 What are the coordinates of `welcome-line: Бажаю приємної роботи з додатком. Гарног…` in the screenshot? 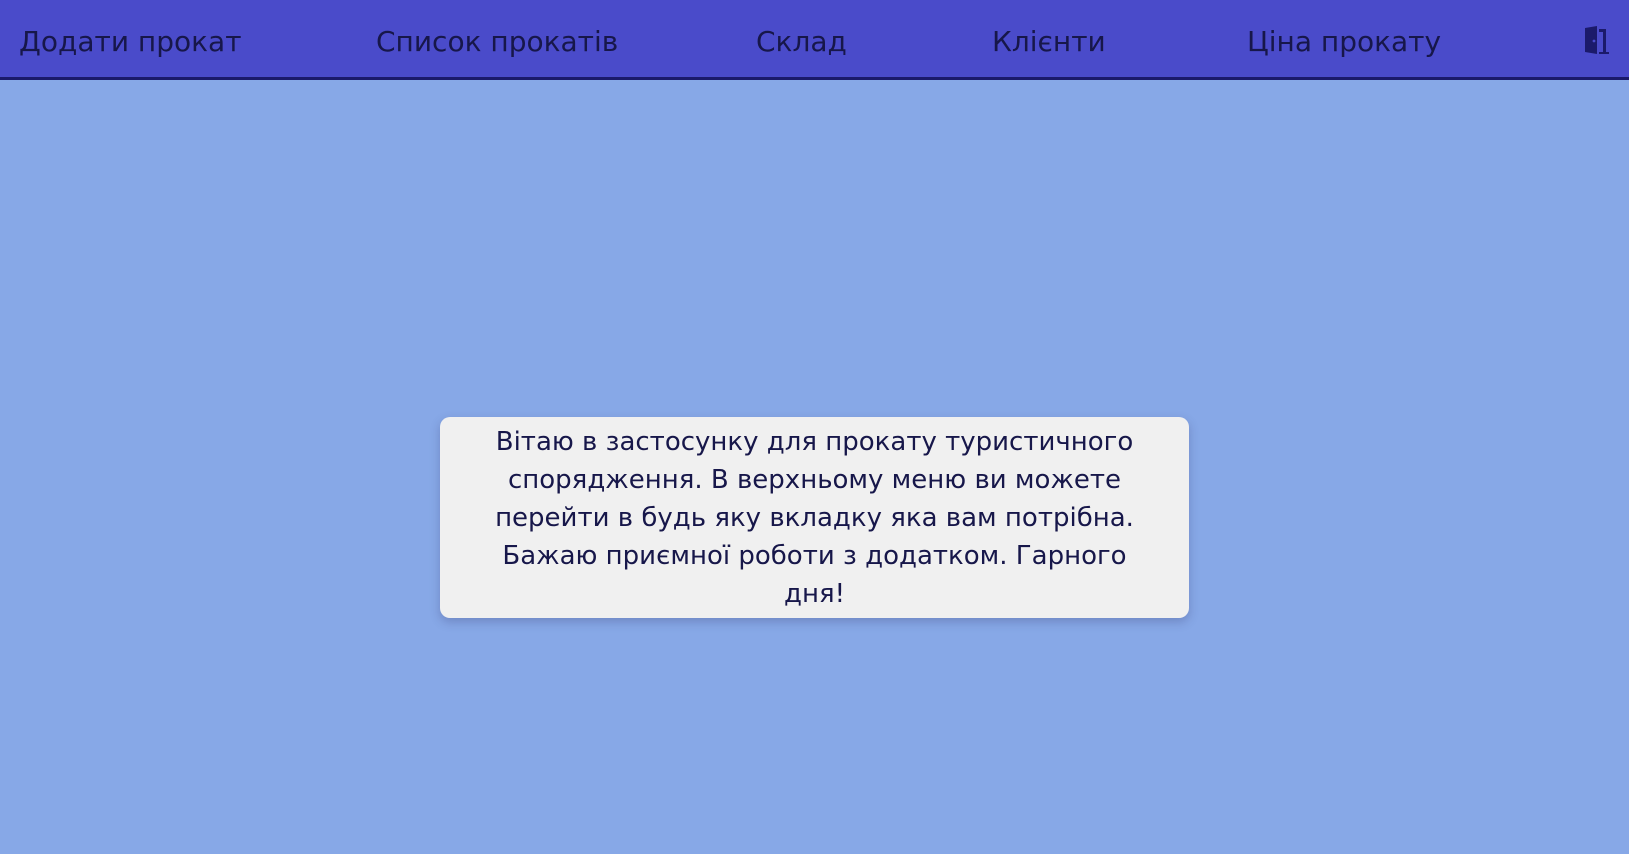 It's located at (814, 574).